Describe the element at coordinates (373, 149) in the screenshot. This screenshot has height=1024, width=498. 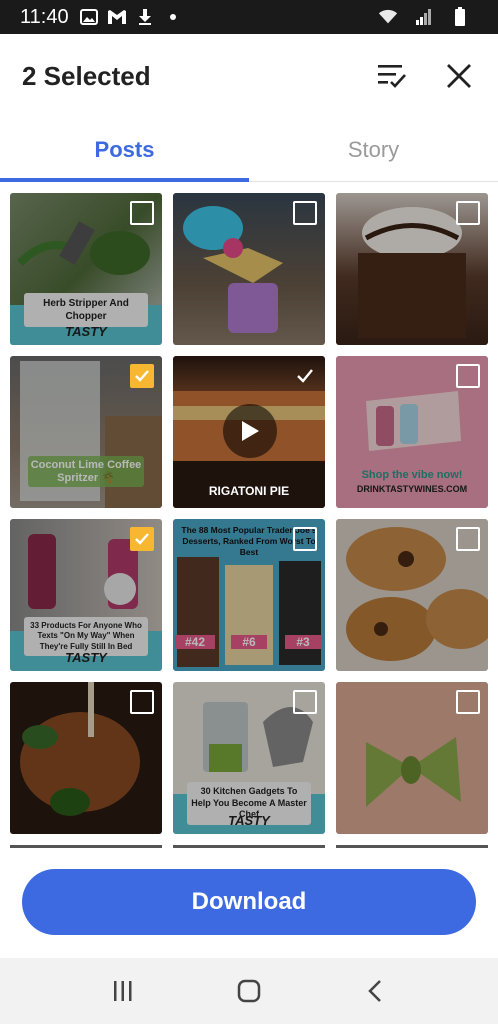
I see `tab-story: Story` at that location.